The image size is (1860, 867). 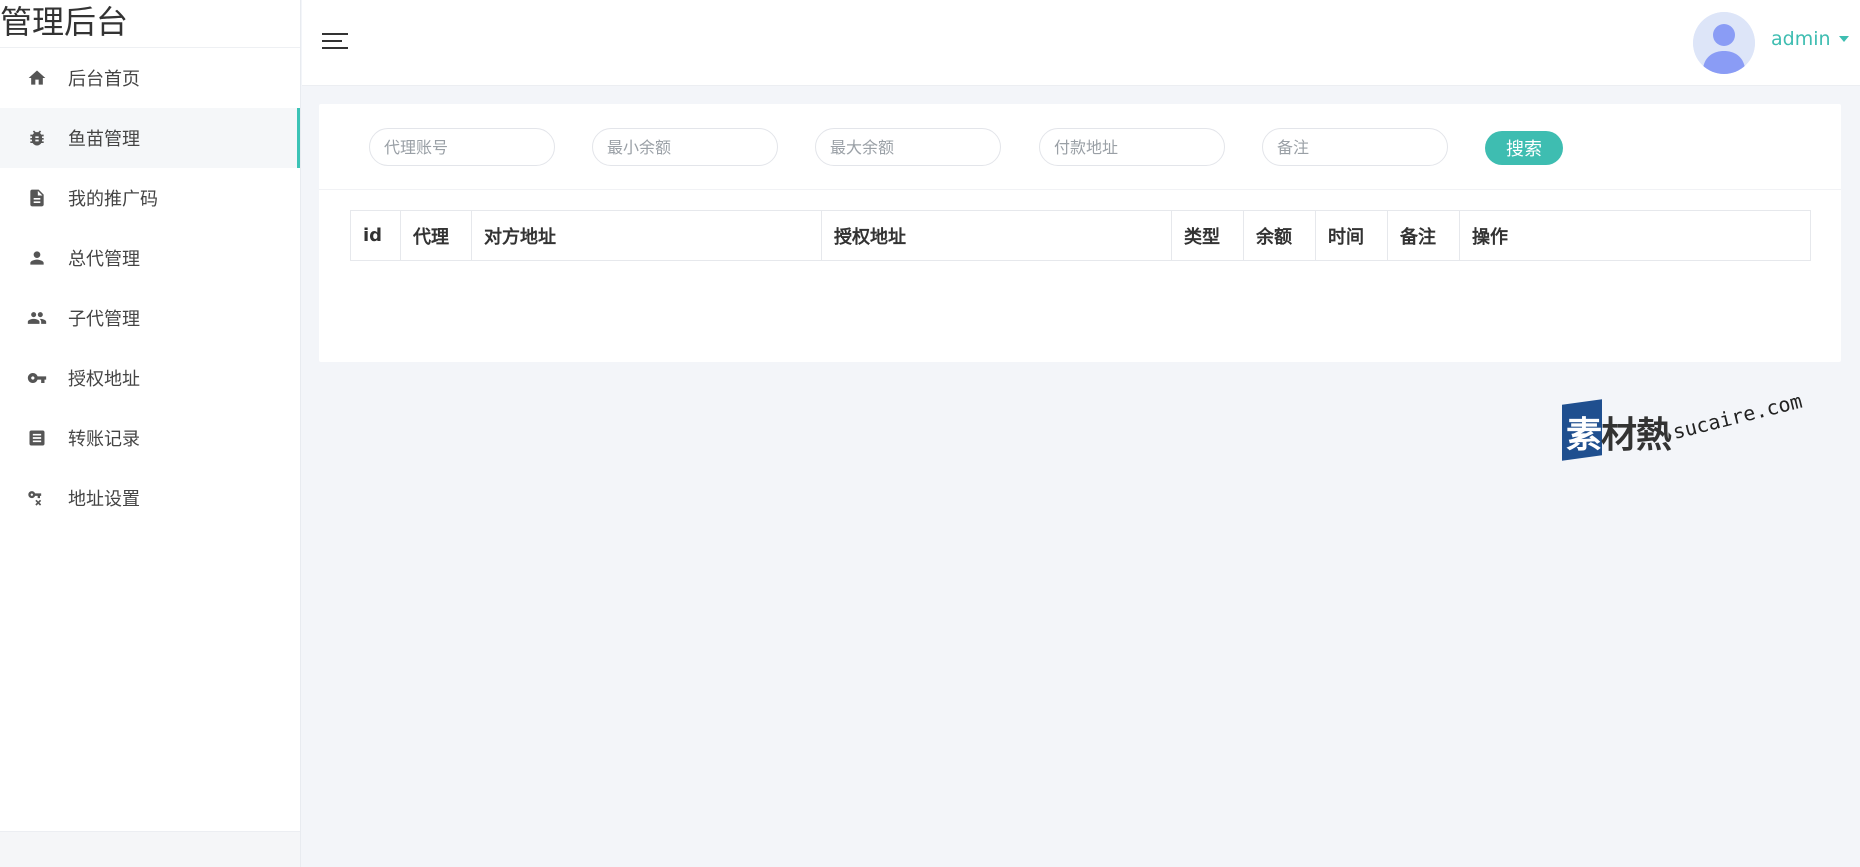 What do you see at coordinates (104, 259) in the screenshot?
I see `sidebar-item-label: 总代管理` at bounding box center [104, 259].